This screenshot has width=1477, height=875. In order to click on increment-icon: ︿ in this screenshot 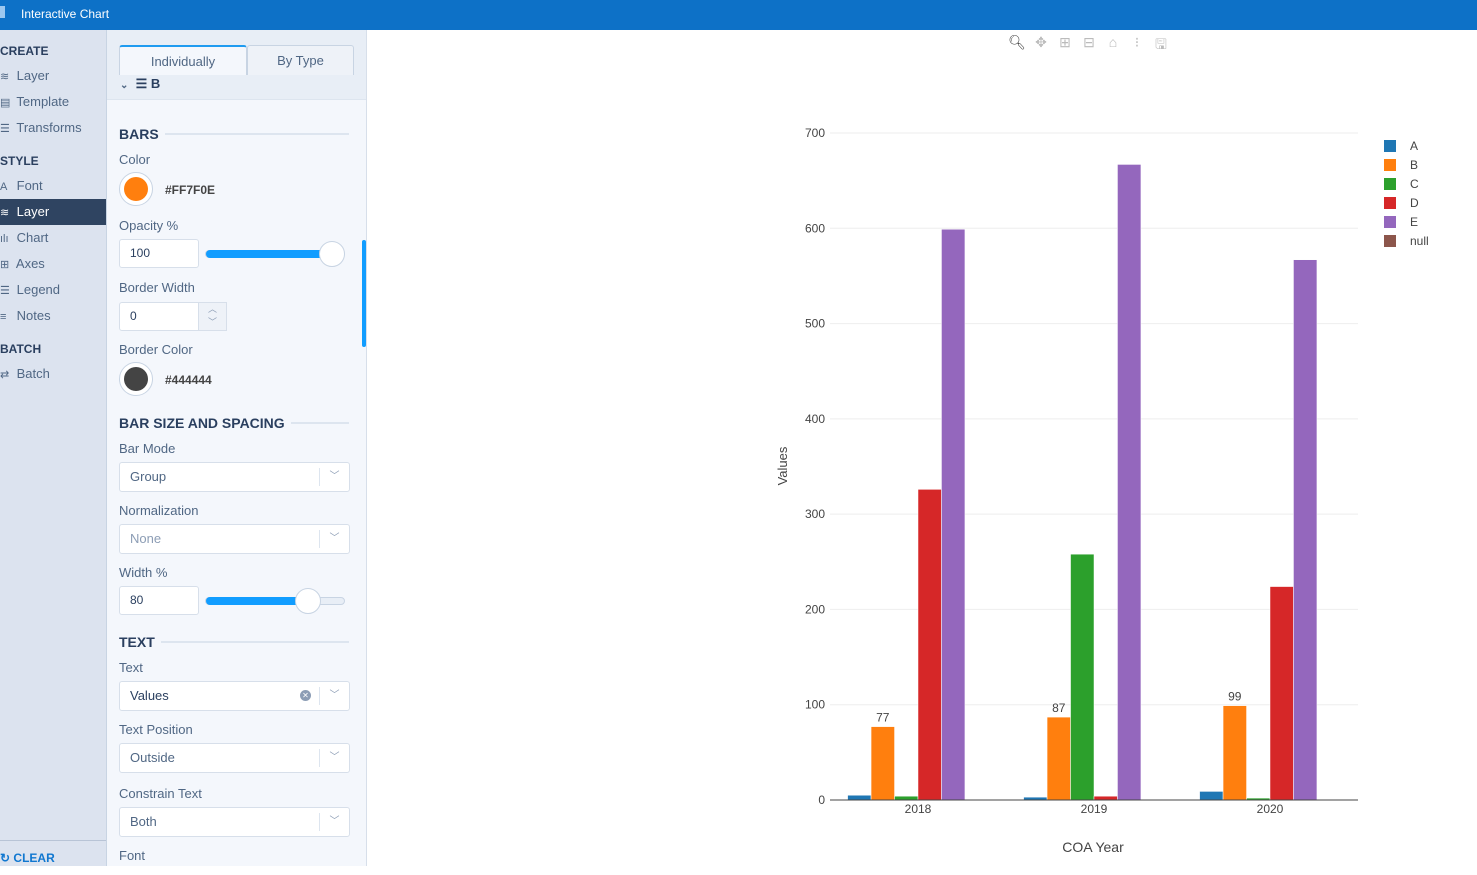, I will do `click(212, 309)`.